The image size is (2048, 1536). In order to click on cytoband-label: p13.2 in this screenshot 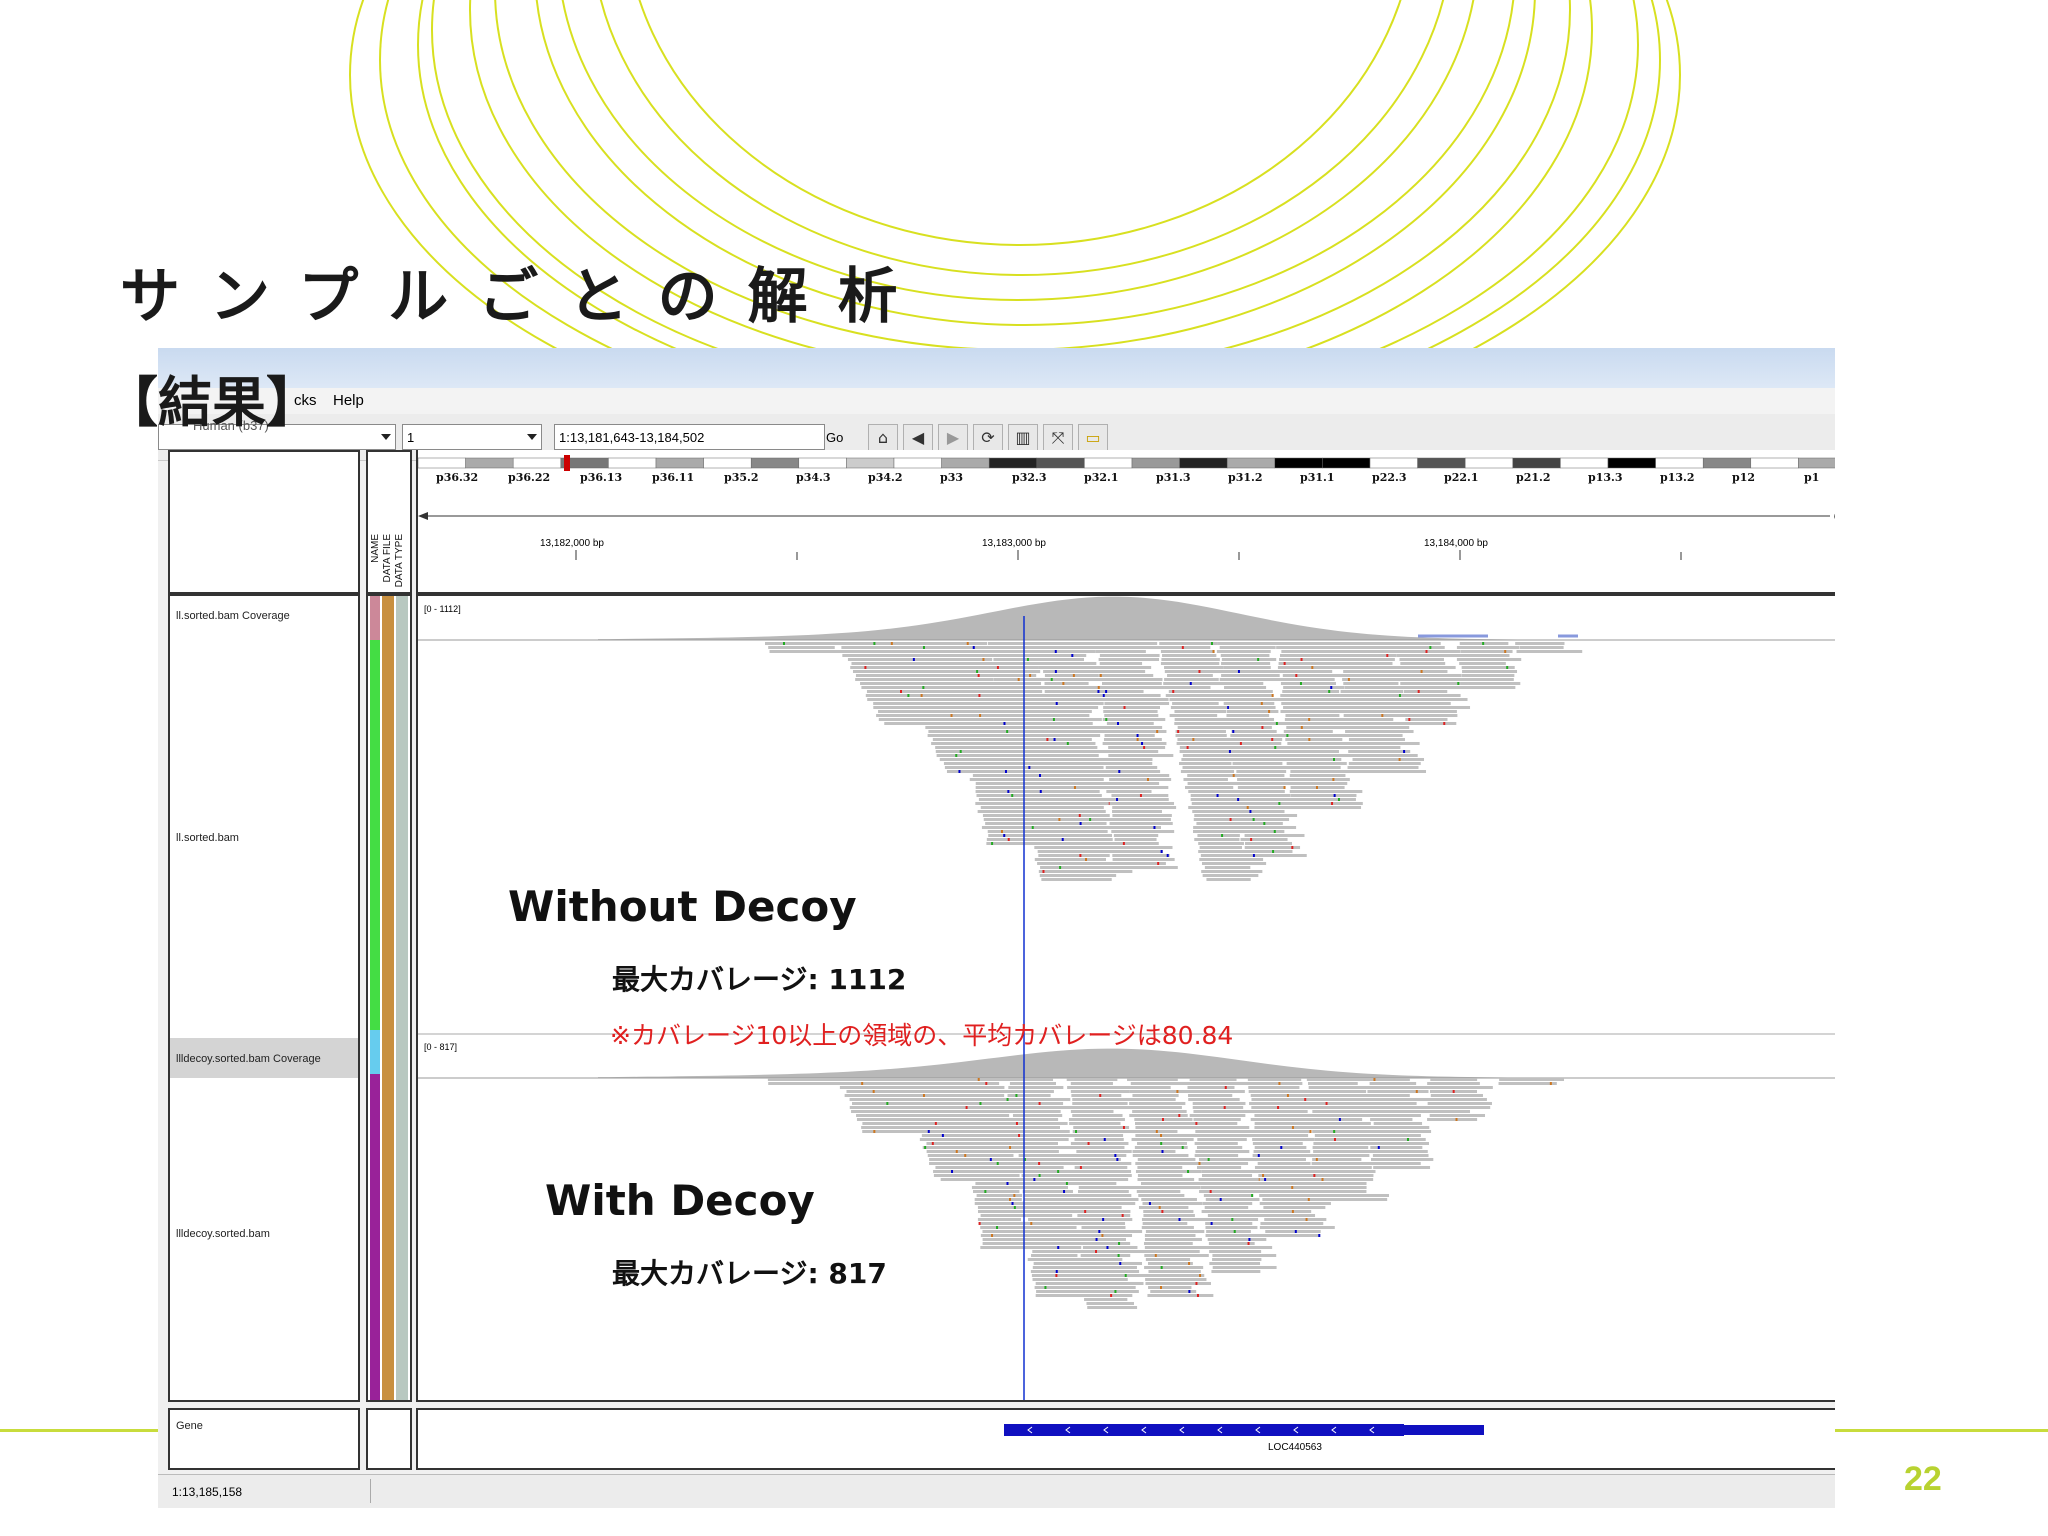, I will do `click(1677, 477)`.